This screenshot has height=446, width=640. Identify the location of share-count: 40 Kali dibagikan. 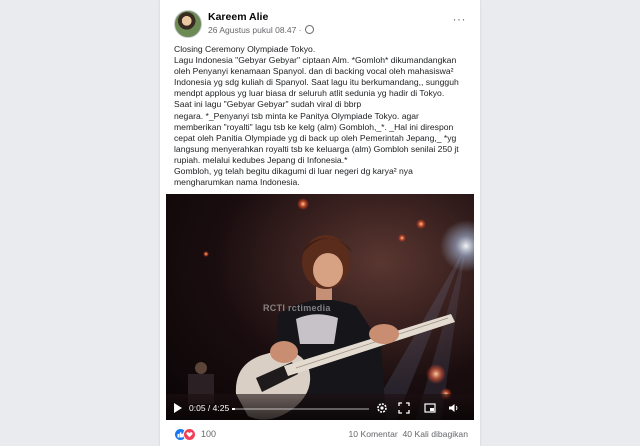
(435, 434).